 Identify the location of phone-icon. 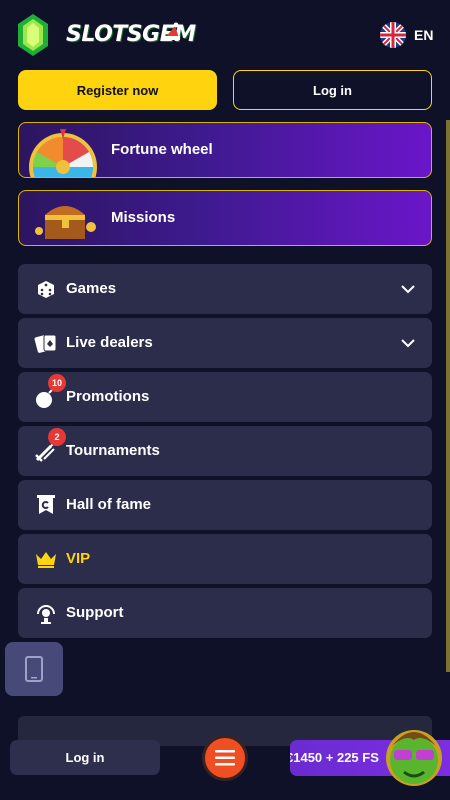
(34, 669).